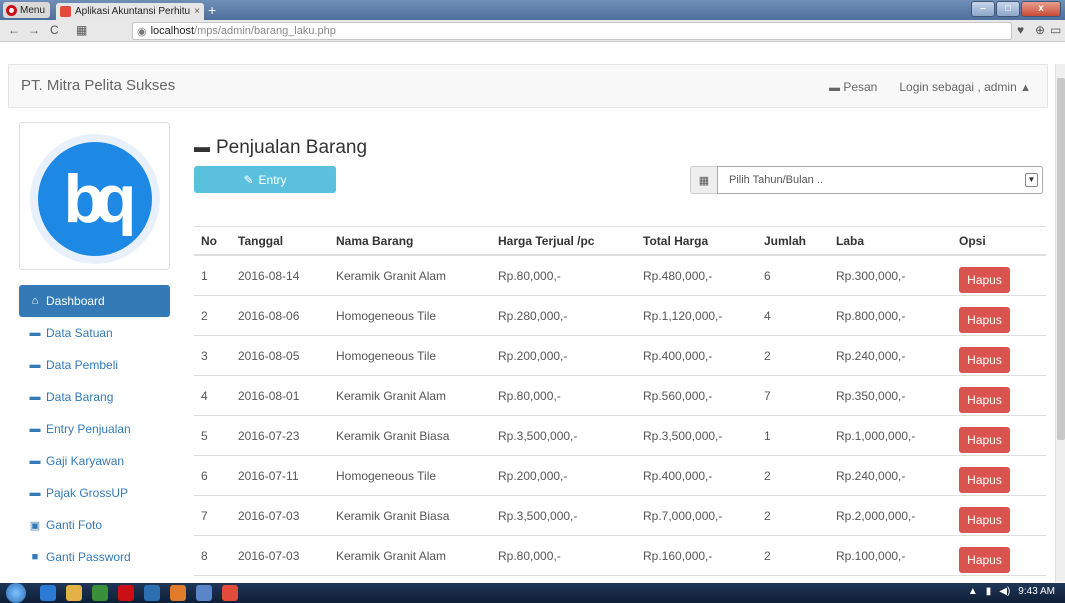  I want to click on app-icon, so click(230, 593).